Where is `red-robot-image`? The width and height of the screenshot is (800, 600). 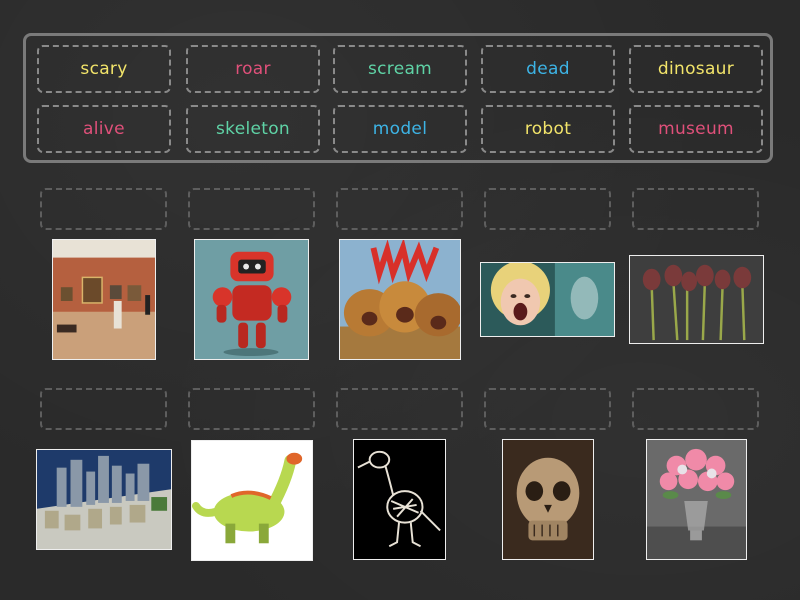 red-robot-image is located at coordinates (251, 299).